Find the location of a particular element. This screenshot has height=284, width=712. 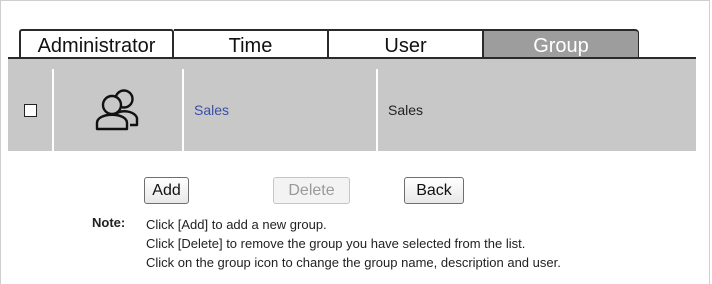

back-button: Back is located at coordinates (434, 190).